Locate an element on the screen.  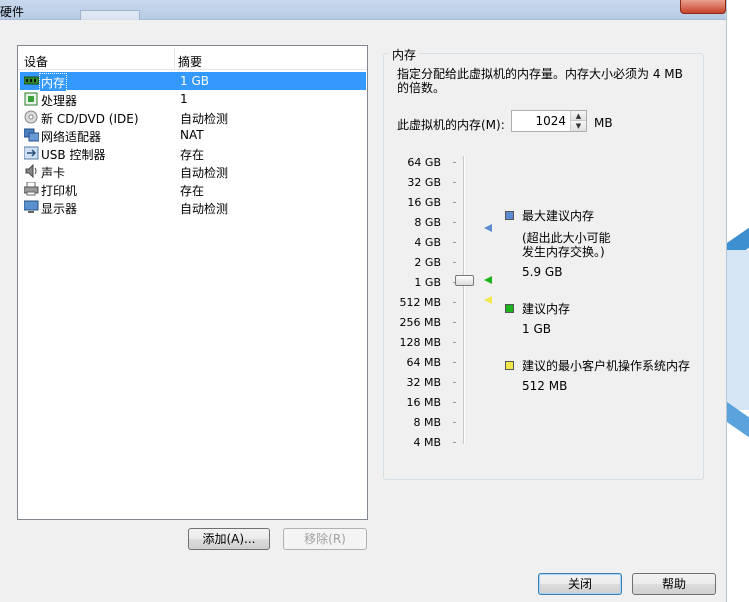
device-summary: 1 GB is located at coordinates (194, 81).